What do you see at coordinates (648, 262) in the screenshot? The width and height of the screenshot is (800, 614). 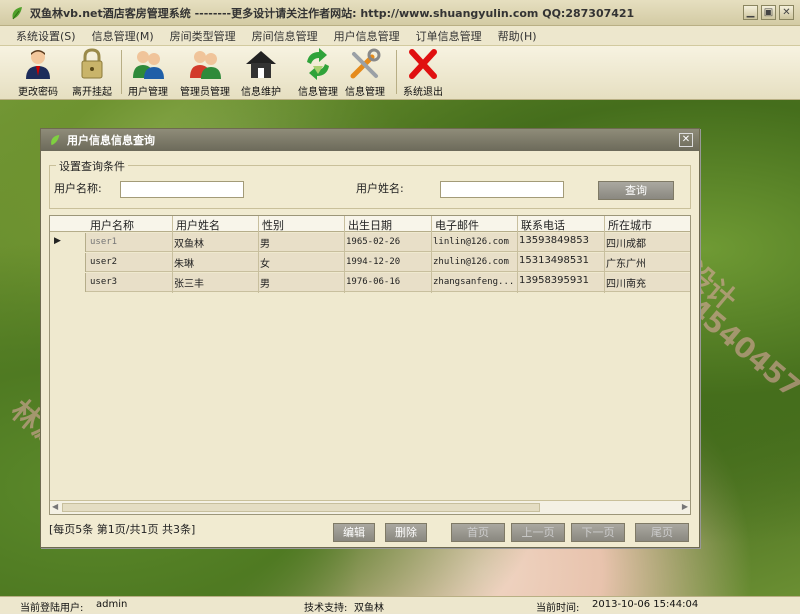 I see `cell-city: 广东广州` at bounding box center [648, 262].